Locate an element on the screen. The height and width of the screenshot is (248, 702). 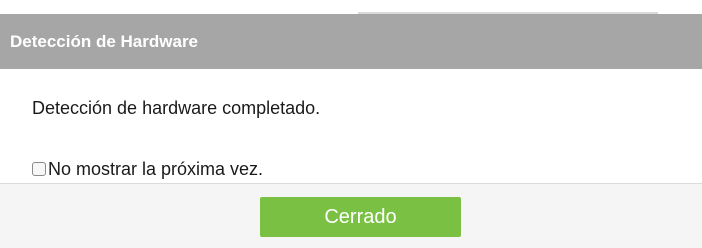
dialog-title: Detección de Hardware is located at coordinates (104, 41).